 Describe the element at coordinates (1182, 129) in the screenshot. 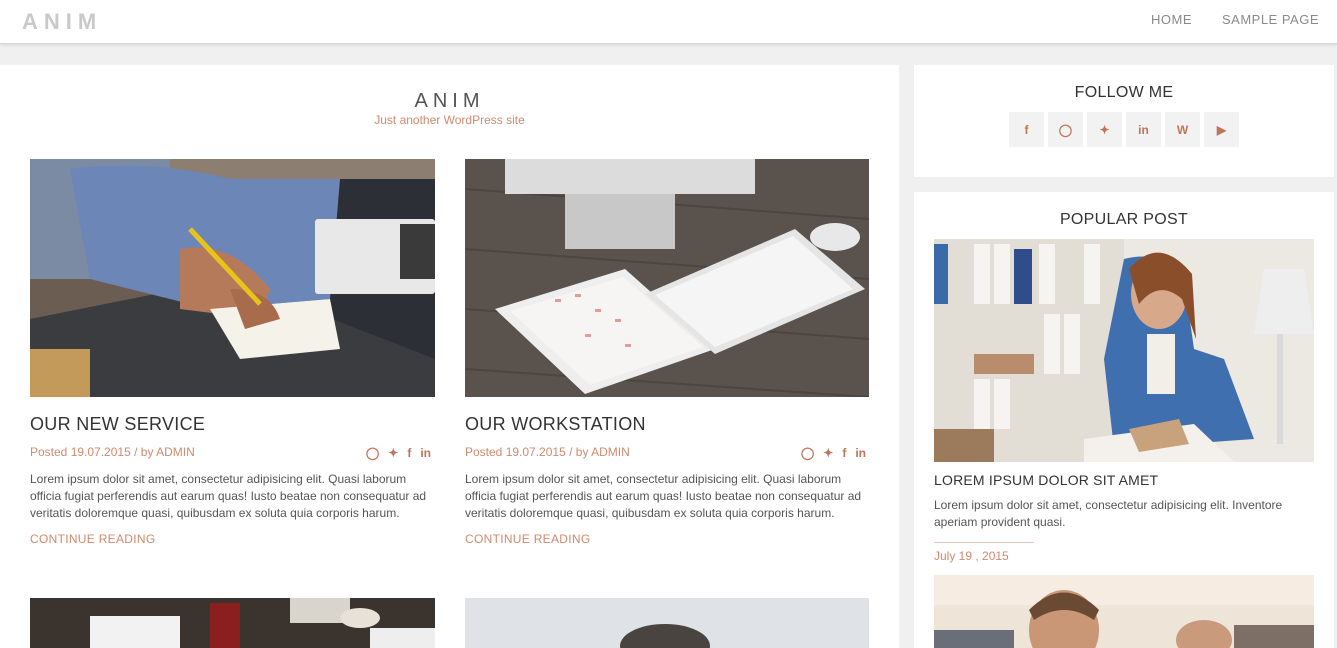

I see `wordpress-icon: W` at that location.